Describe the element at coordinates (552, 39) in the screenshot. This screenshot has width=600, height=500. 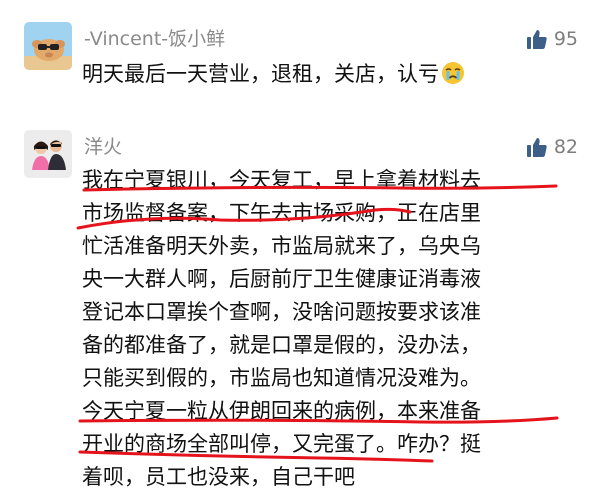
I see `like-button: 95` at that location.